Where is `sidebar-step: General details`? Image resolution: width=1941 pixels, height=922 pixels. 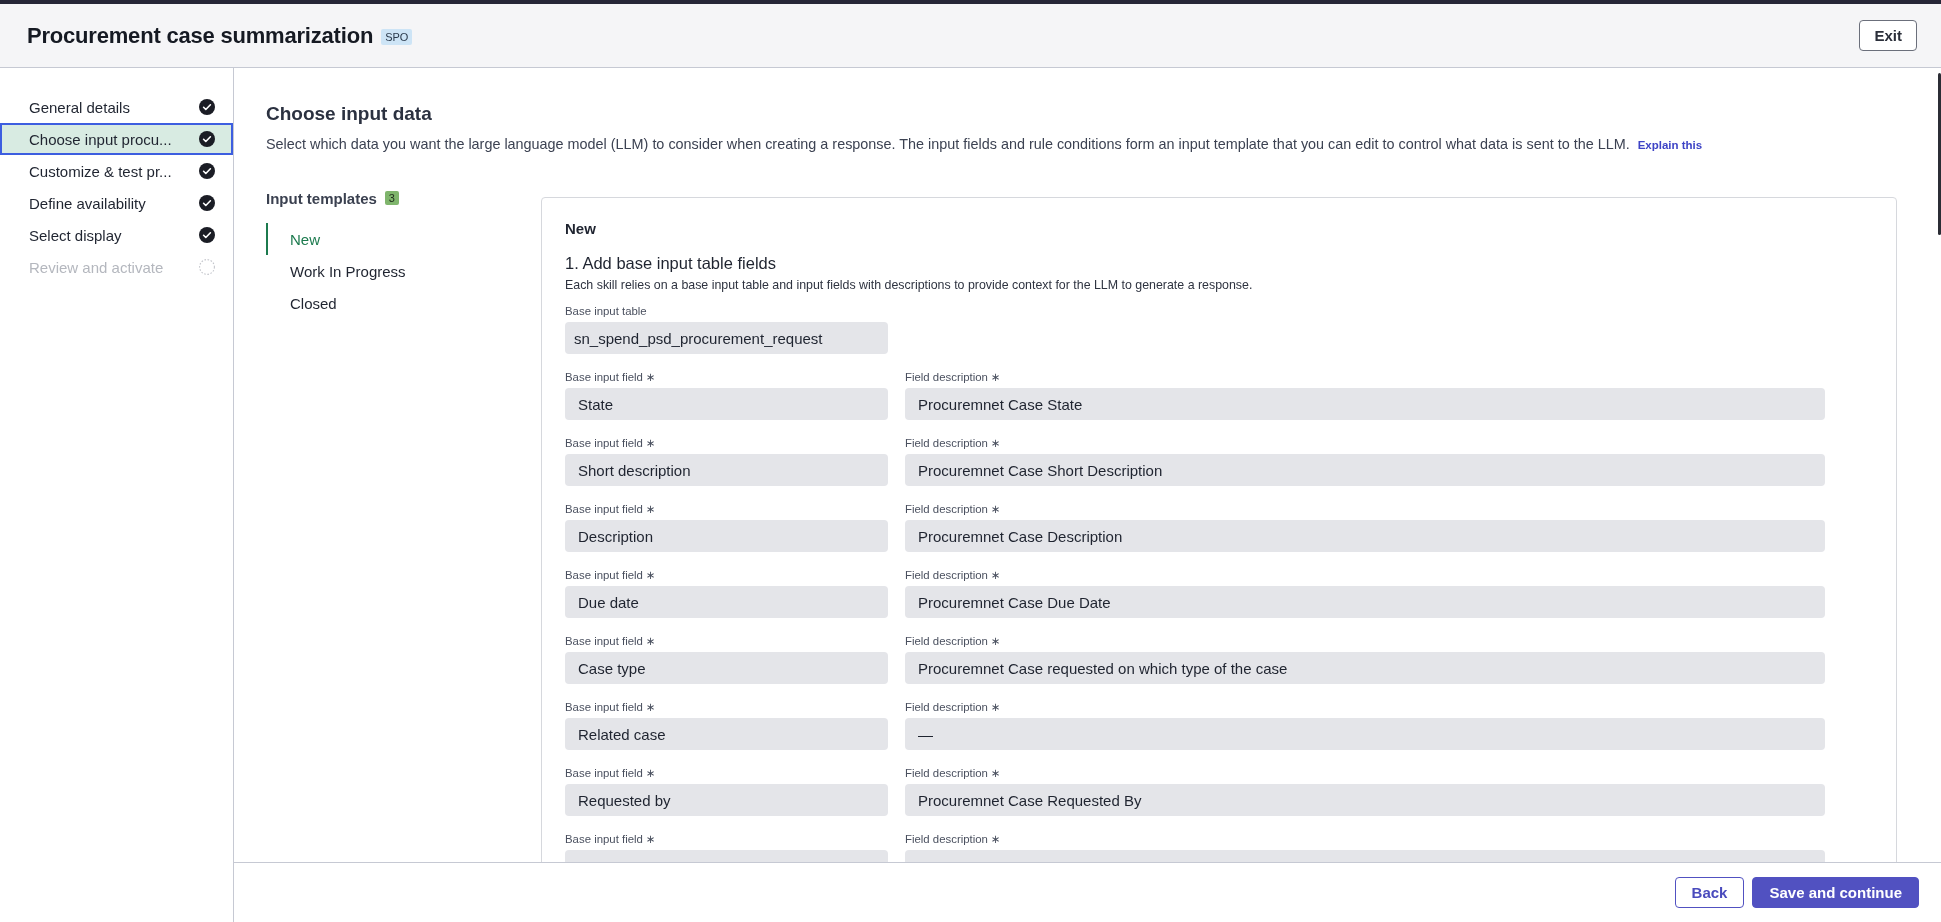 sidebar-step: General details is located at coordinates (116, 107).